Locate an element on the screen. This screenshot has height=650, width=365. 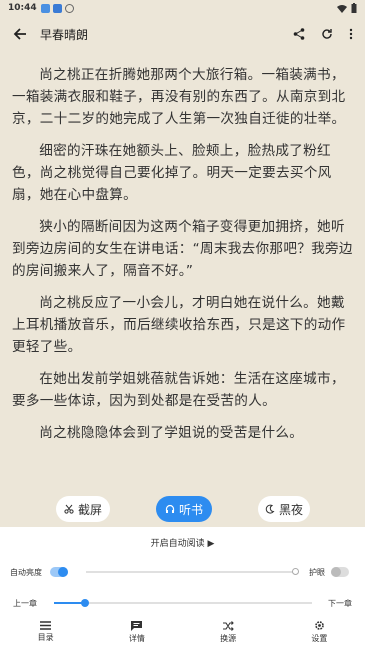
listen-button: 听书 is located at coordinates (184, 509).